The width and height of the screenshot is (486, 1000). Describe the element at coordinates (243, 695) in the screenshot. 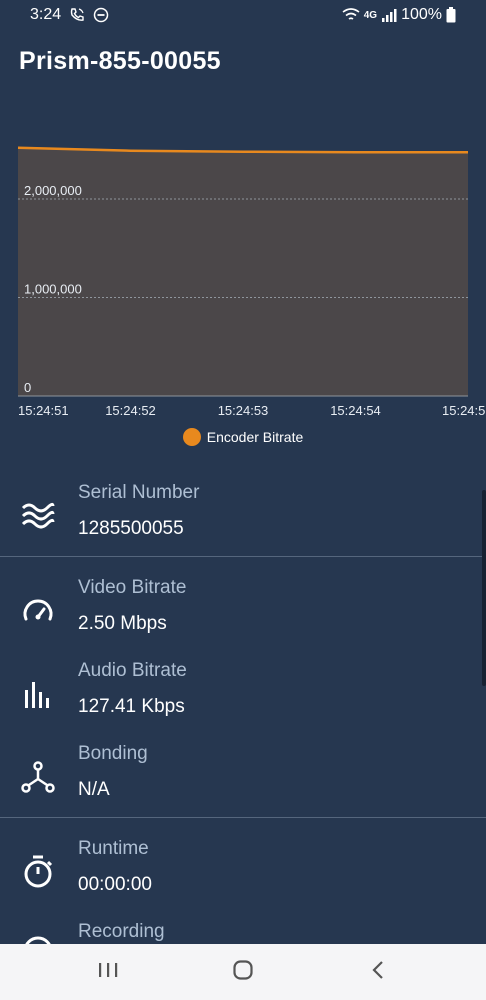

I see `info-row-audio-bitrate: Audio Bitrate 127.41 Kbps` at that location.